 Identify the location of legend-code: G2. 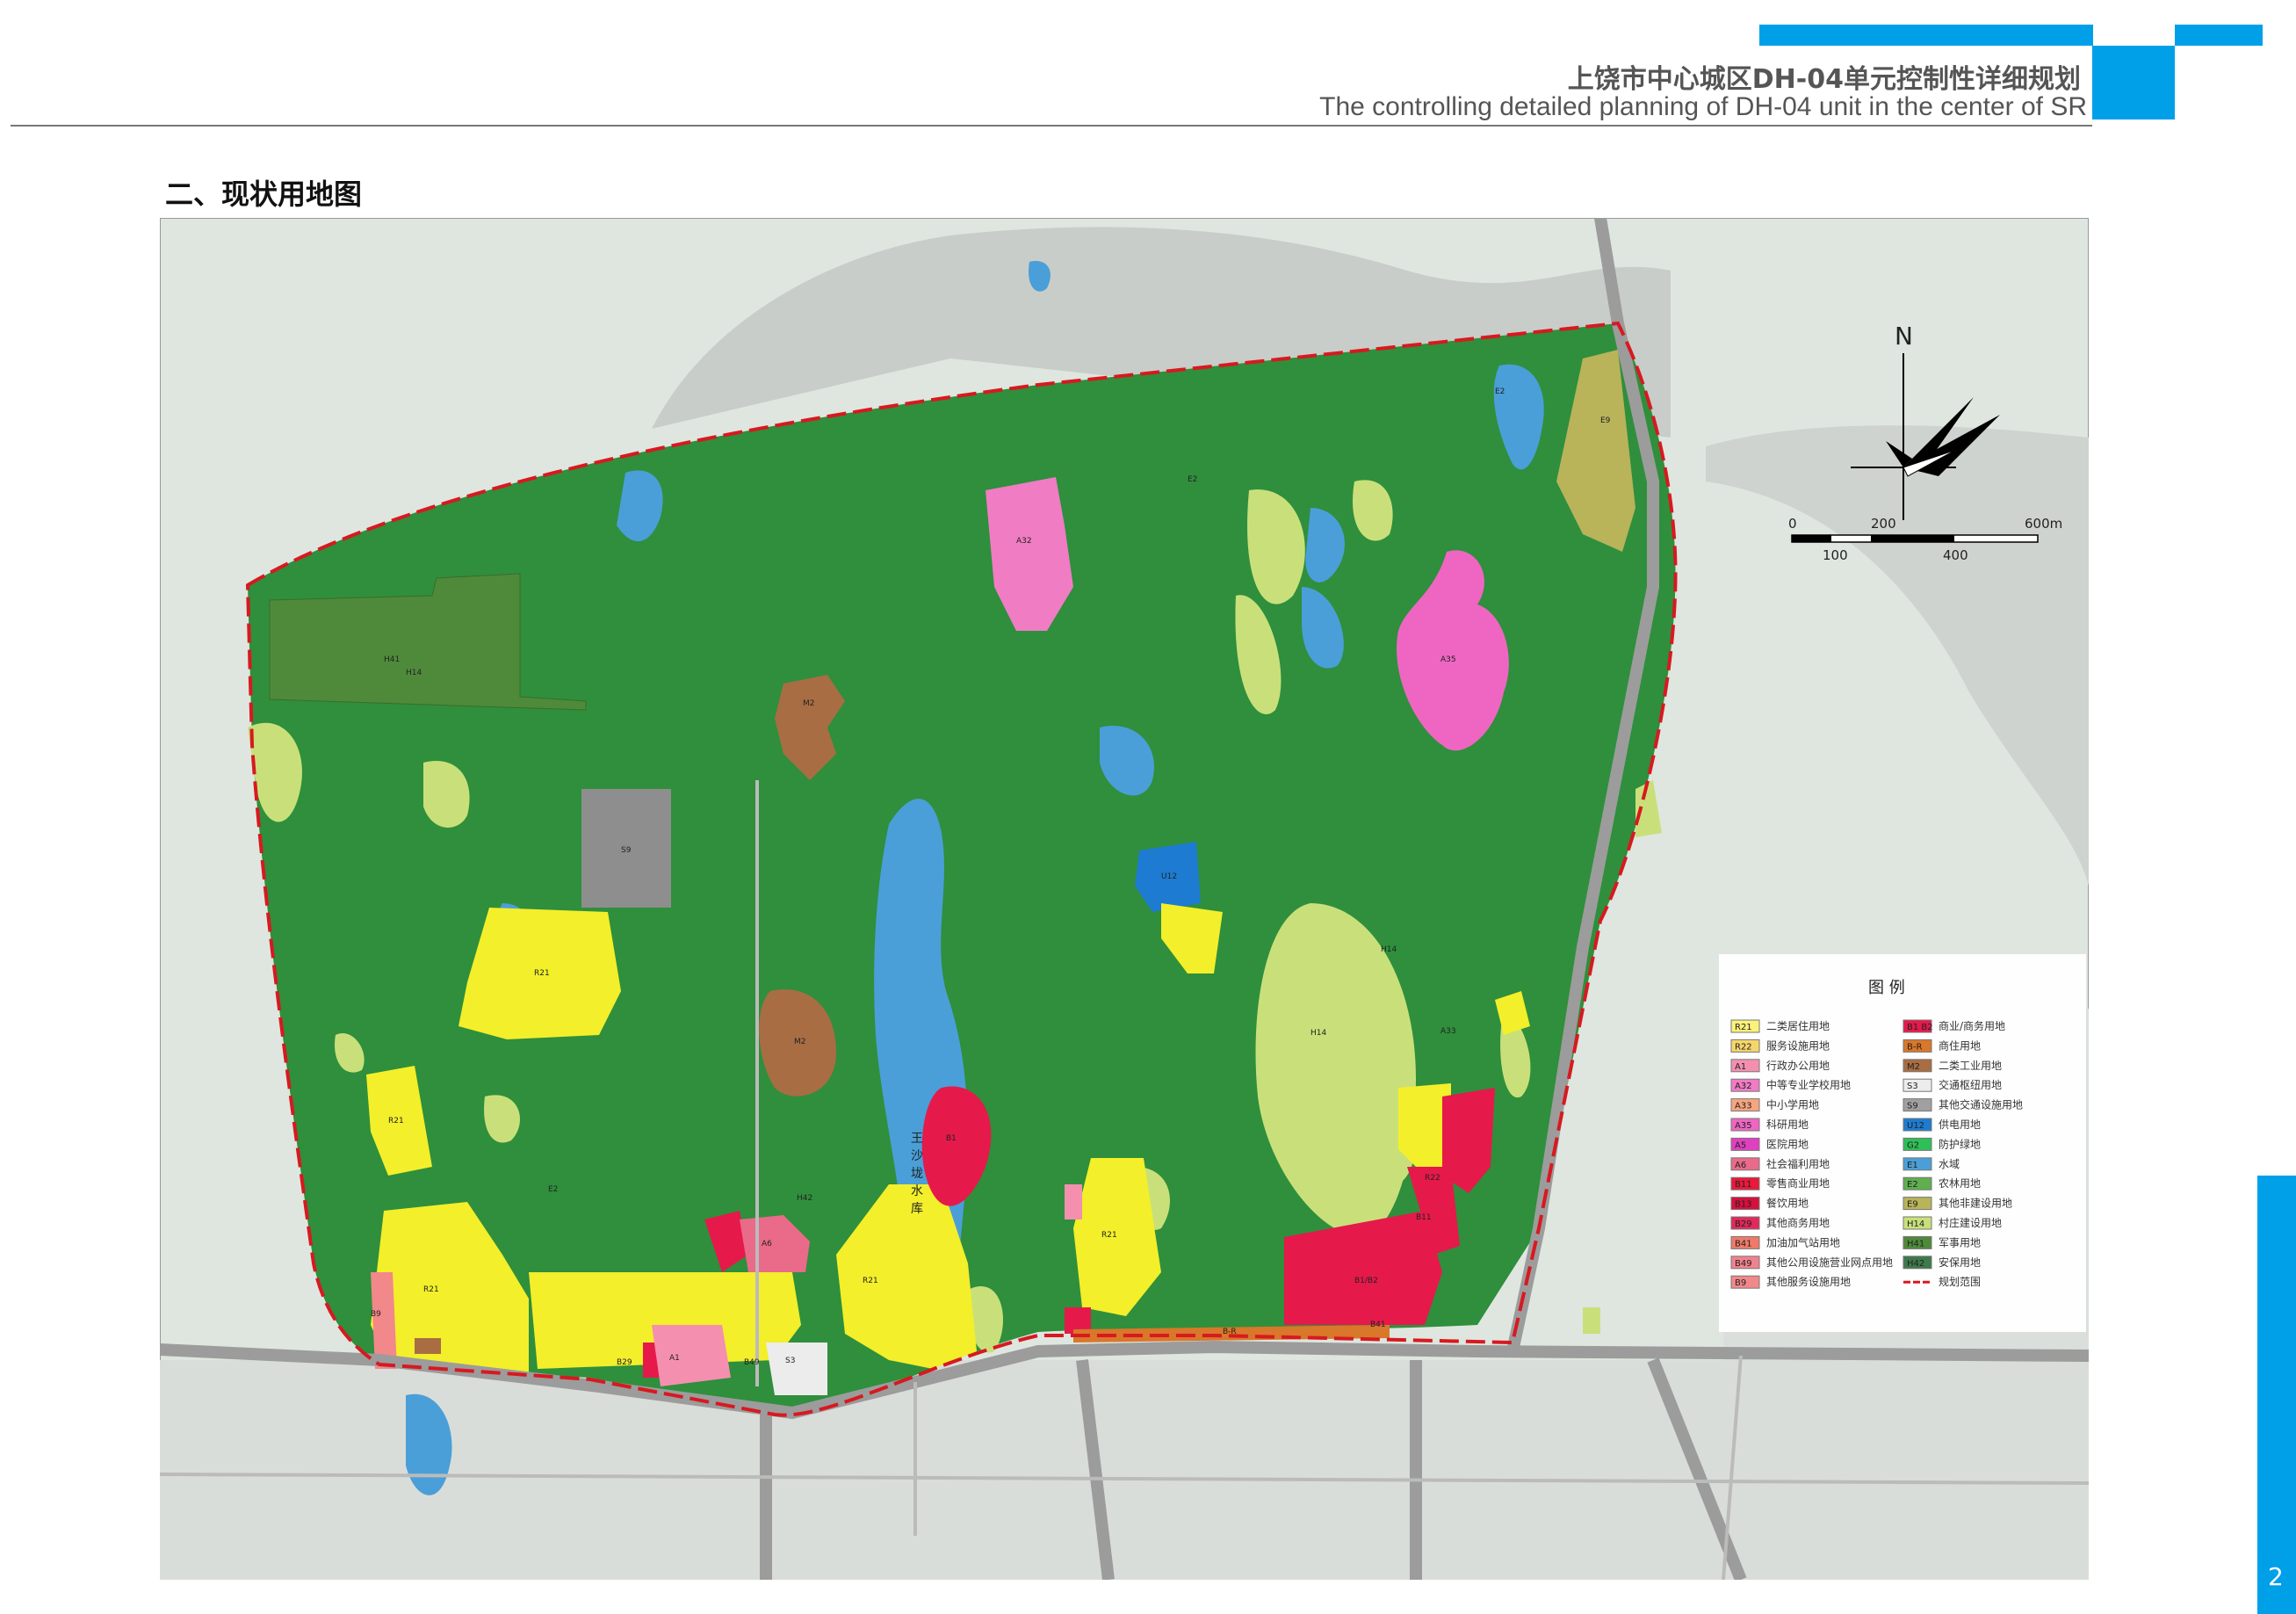
(1913, 1145).